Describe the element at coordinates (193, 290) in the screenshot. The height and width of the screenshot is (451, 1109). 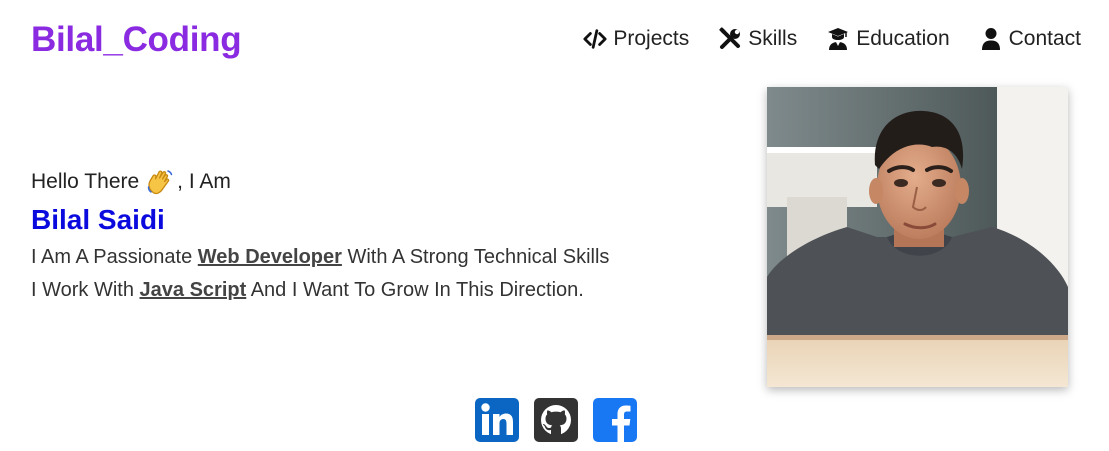
I see `javascript-highlight: Java Script` at that location.